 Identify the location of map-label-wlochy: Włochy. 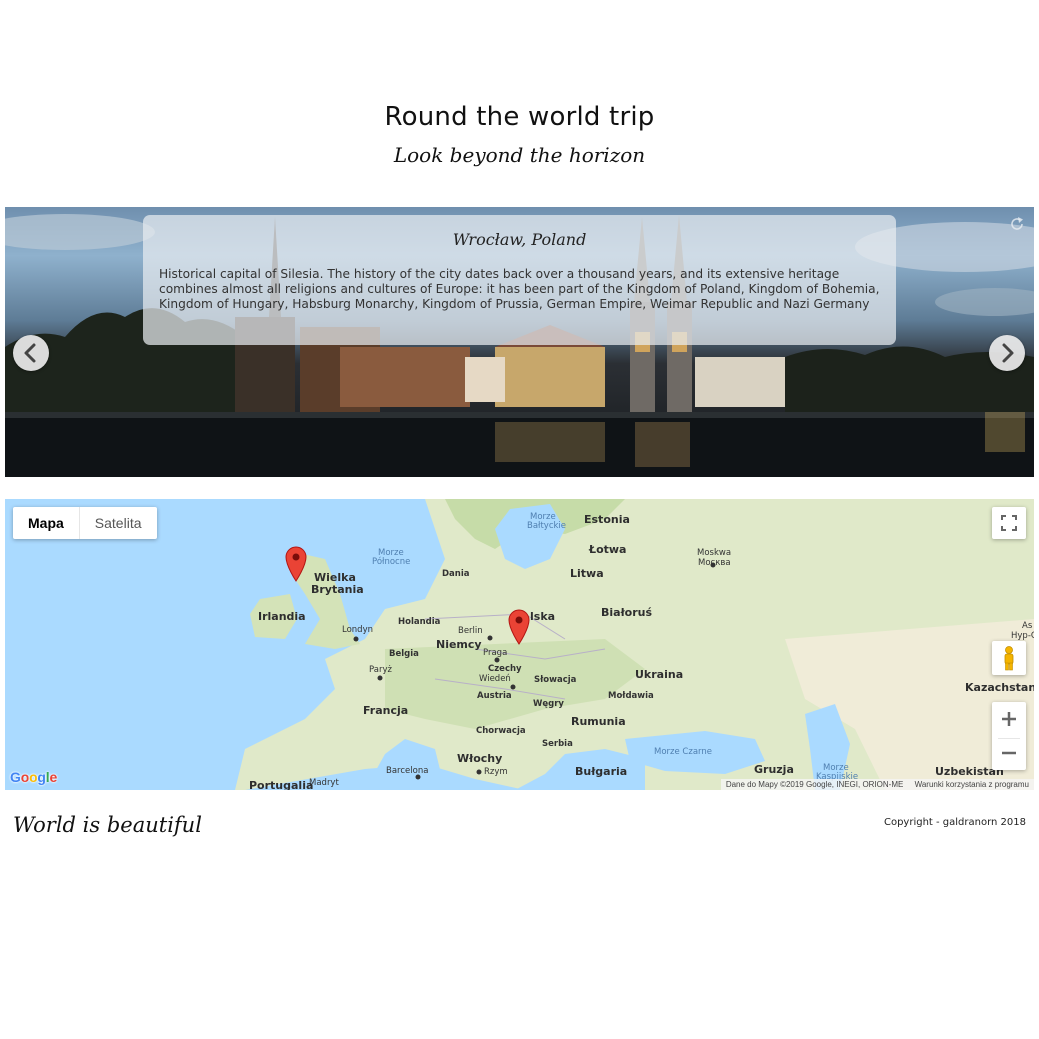
(480, 758).